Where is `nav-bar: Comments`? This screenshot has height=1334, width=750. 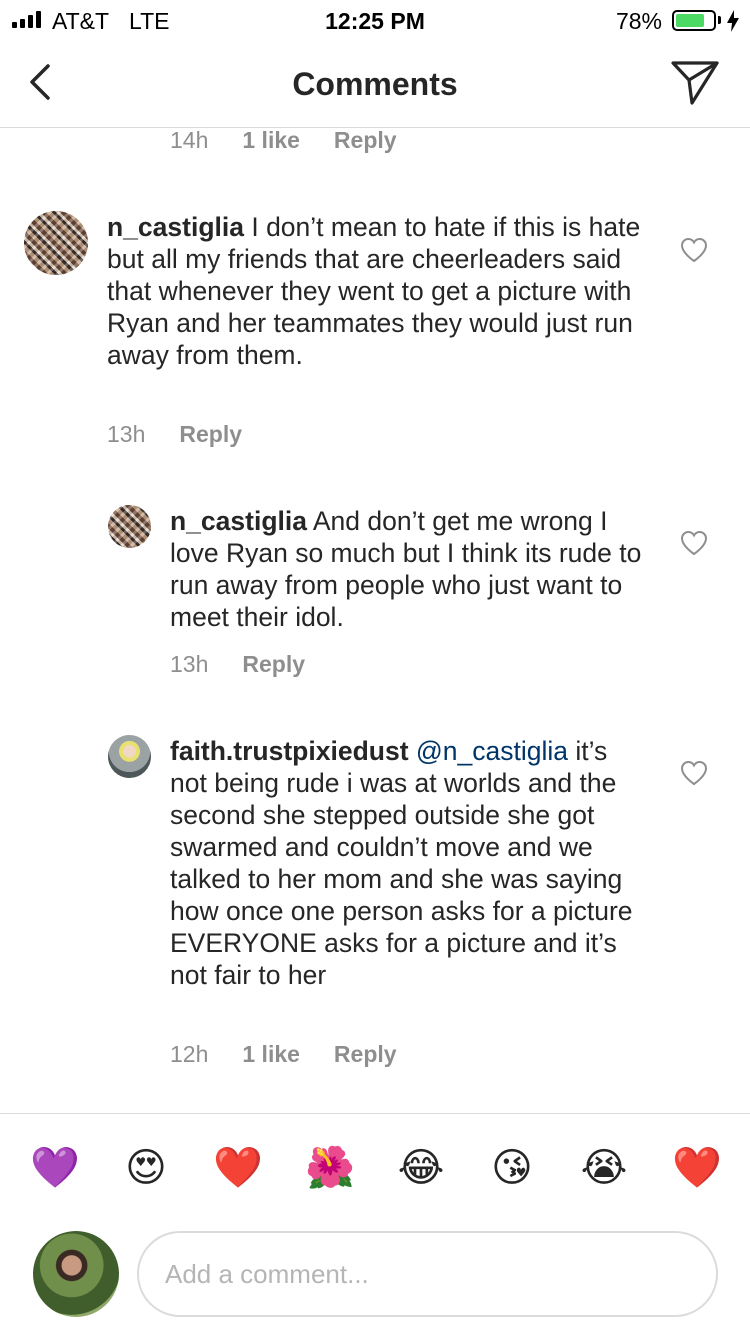 nav-bar: Comments is located at coordinates (375, 84).